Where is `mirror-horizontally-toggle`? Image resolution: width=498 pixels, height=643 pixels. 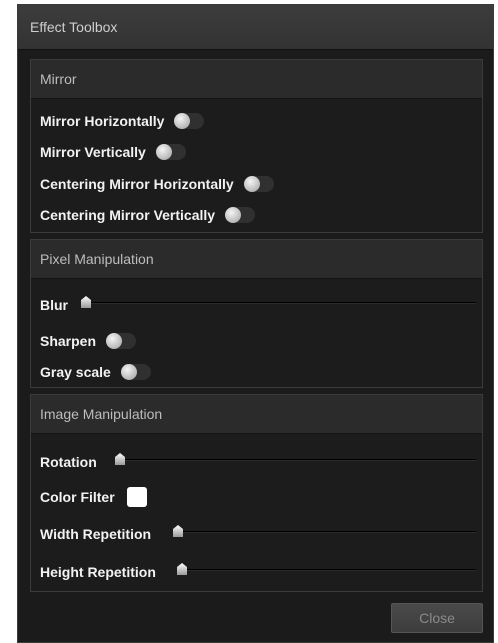 mirror-horizontally-toggle is located at coordinates (189, 121).